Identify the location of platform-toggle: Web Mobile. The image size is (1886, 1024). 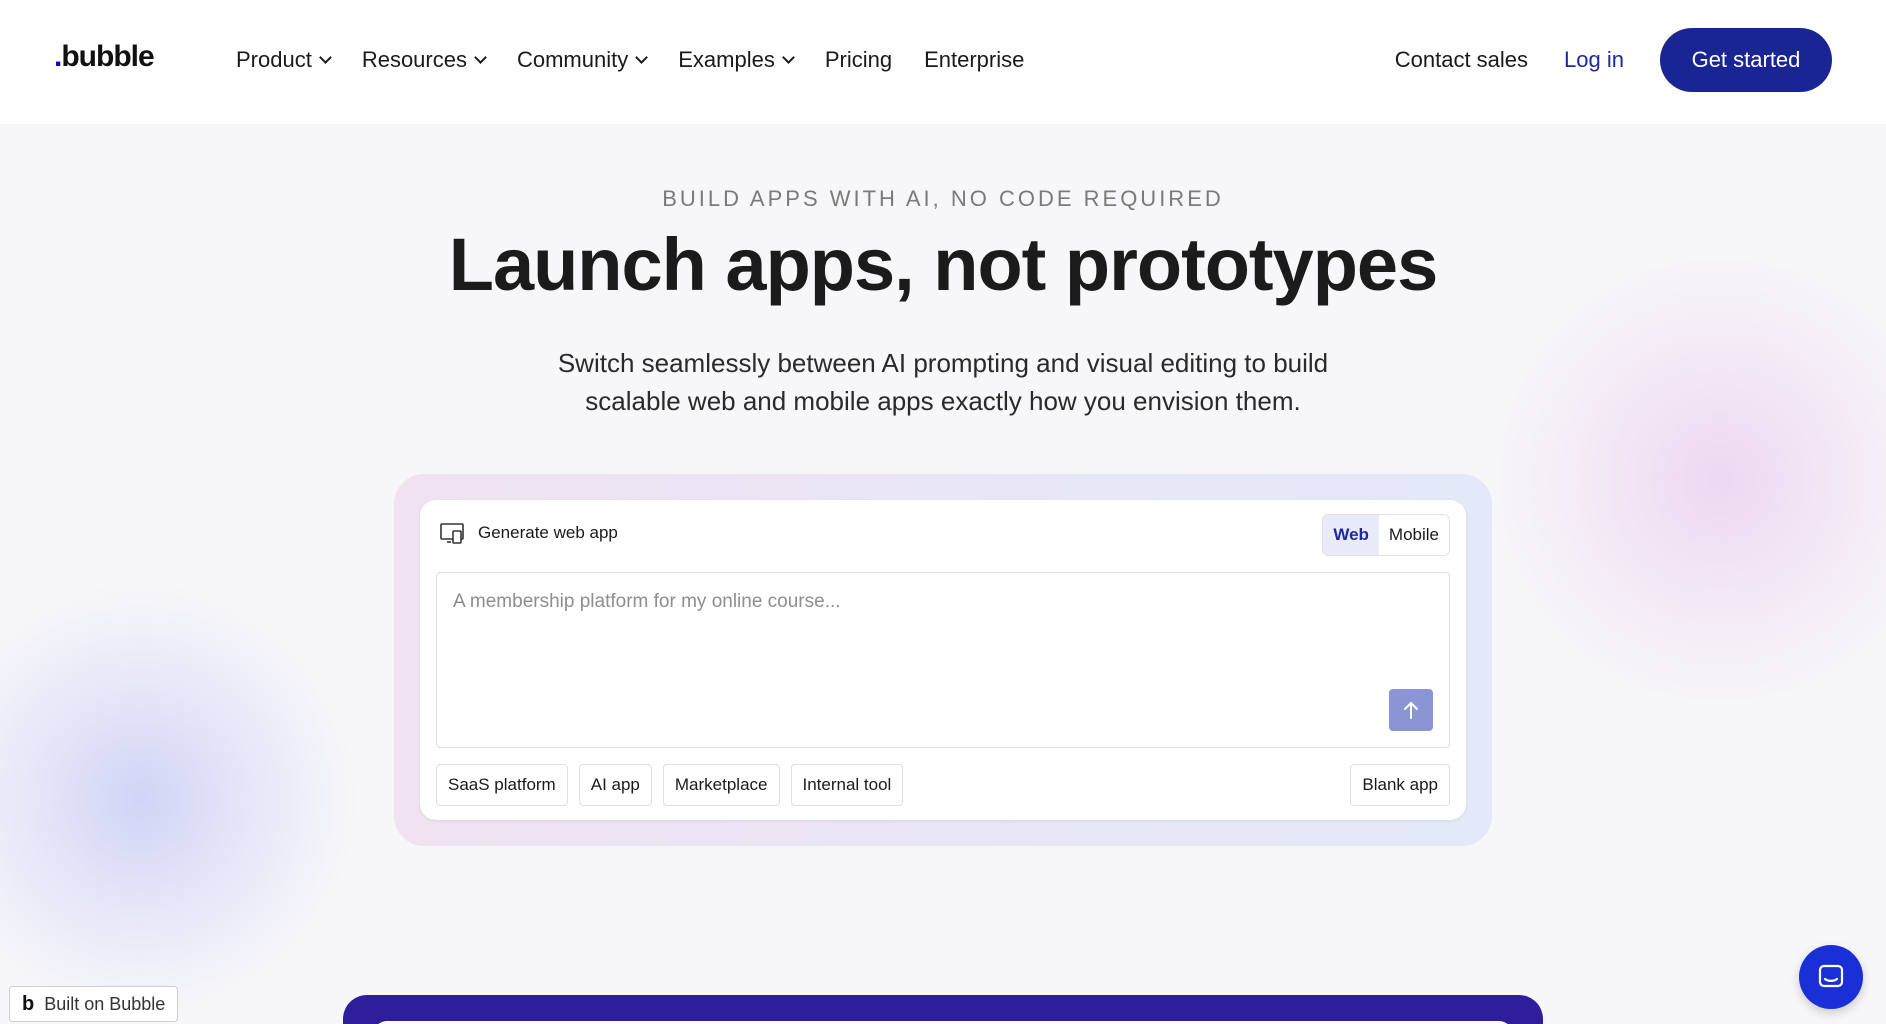
(1386, 535).